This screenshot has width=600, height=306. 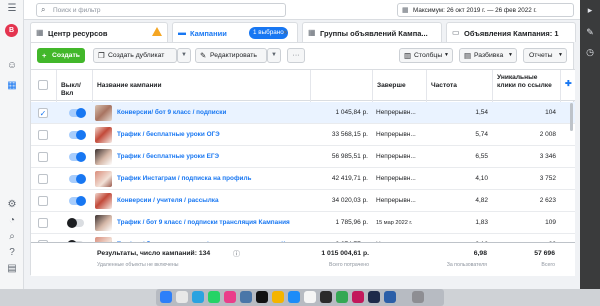 What do you see at coordinates (374, 297) in the screenshot?
I see `premiere-icon` at bounding box center [374, 297].